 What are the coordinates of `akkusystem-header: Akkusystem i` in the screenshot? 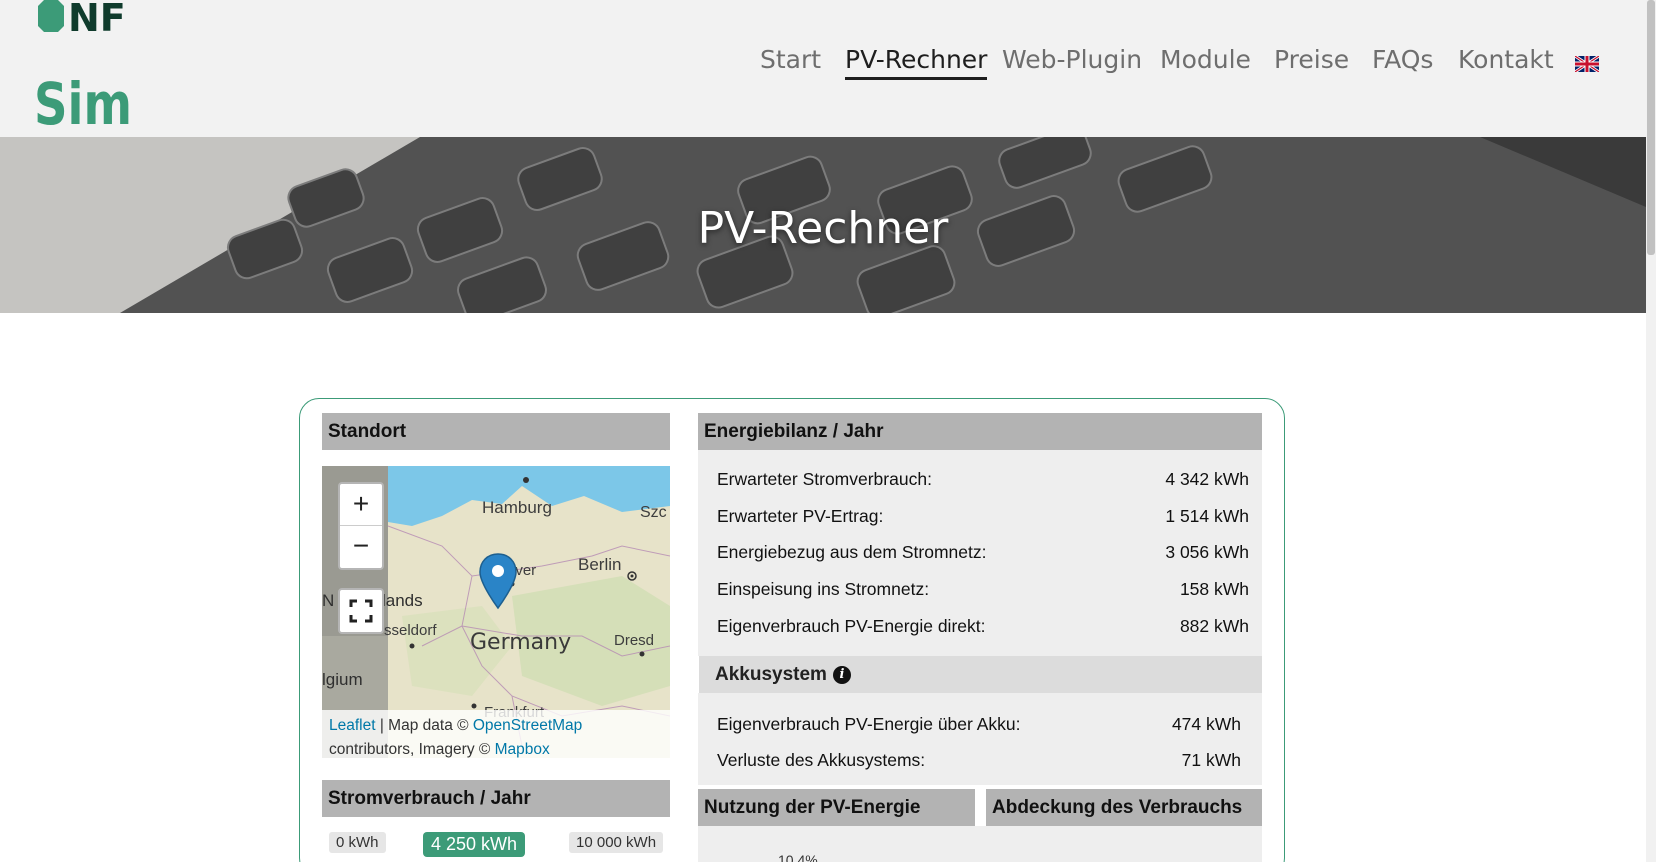 It's located at (980, 674).